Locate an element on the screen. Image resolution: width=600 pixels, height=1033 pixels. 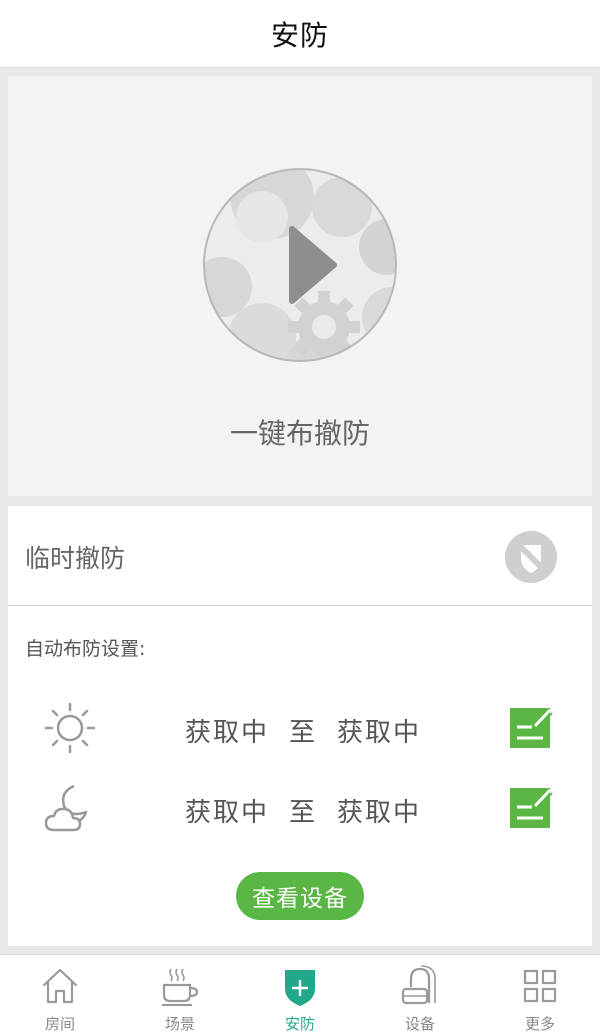
night-edit-icon is located at coordinates (531, 807).